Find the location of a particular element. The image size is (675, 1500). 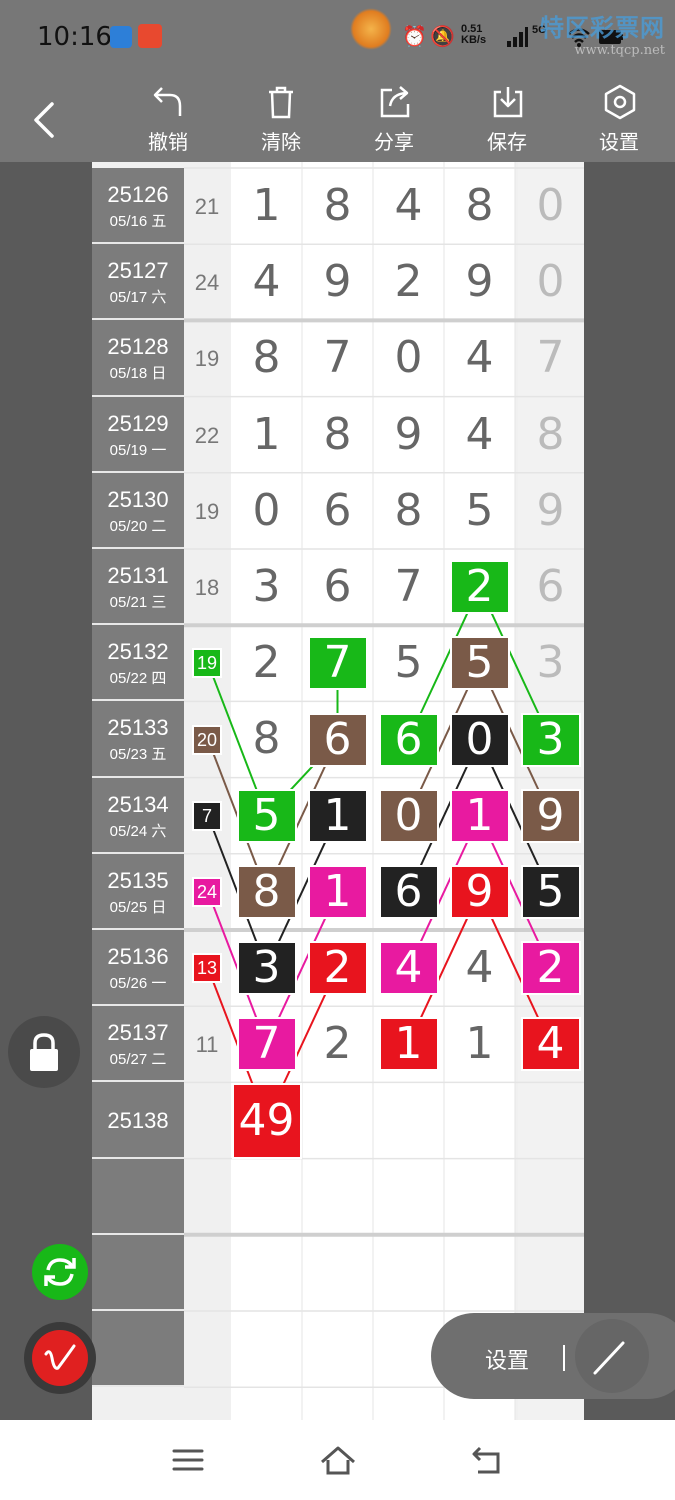

save-button: 保存 is located at coordinates (507, 121).